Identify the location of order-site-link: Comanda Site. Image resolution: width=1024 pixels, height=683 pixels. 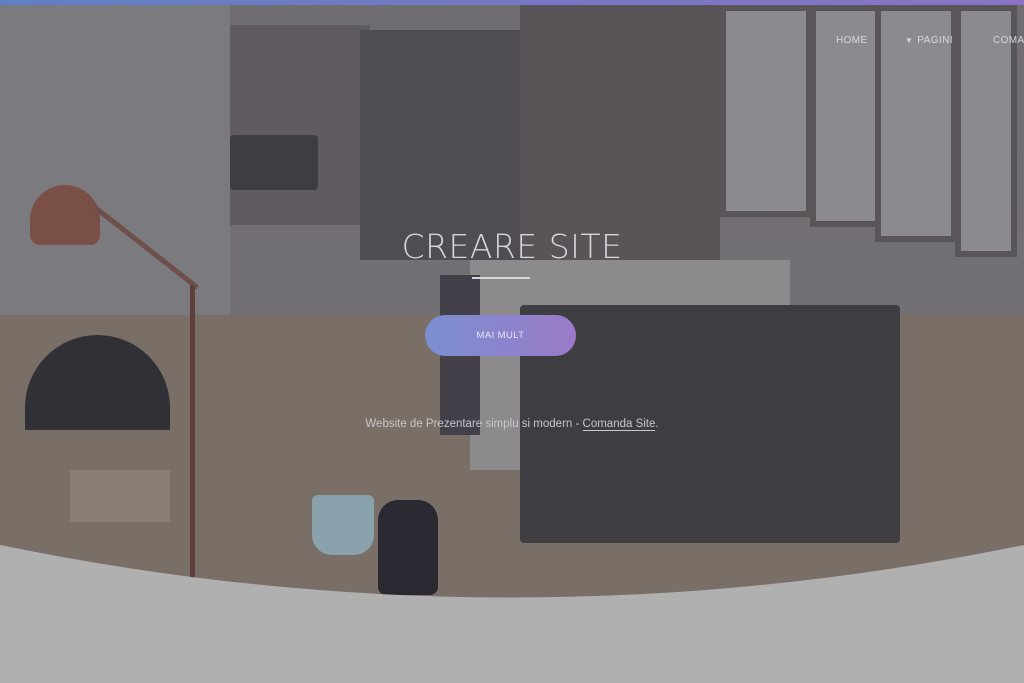
(619, 424).